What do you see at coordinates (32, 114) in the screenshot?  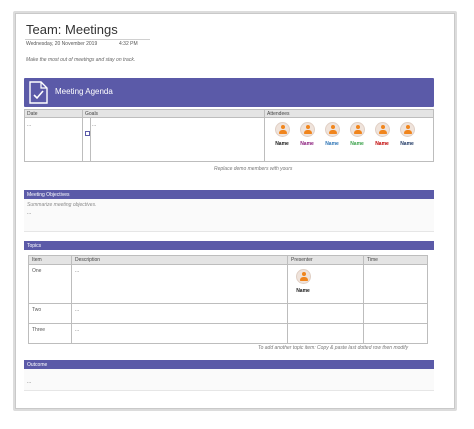 I see `date-header: Date` at bounding box center [32, 114].